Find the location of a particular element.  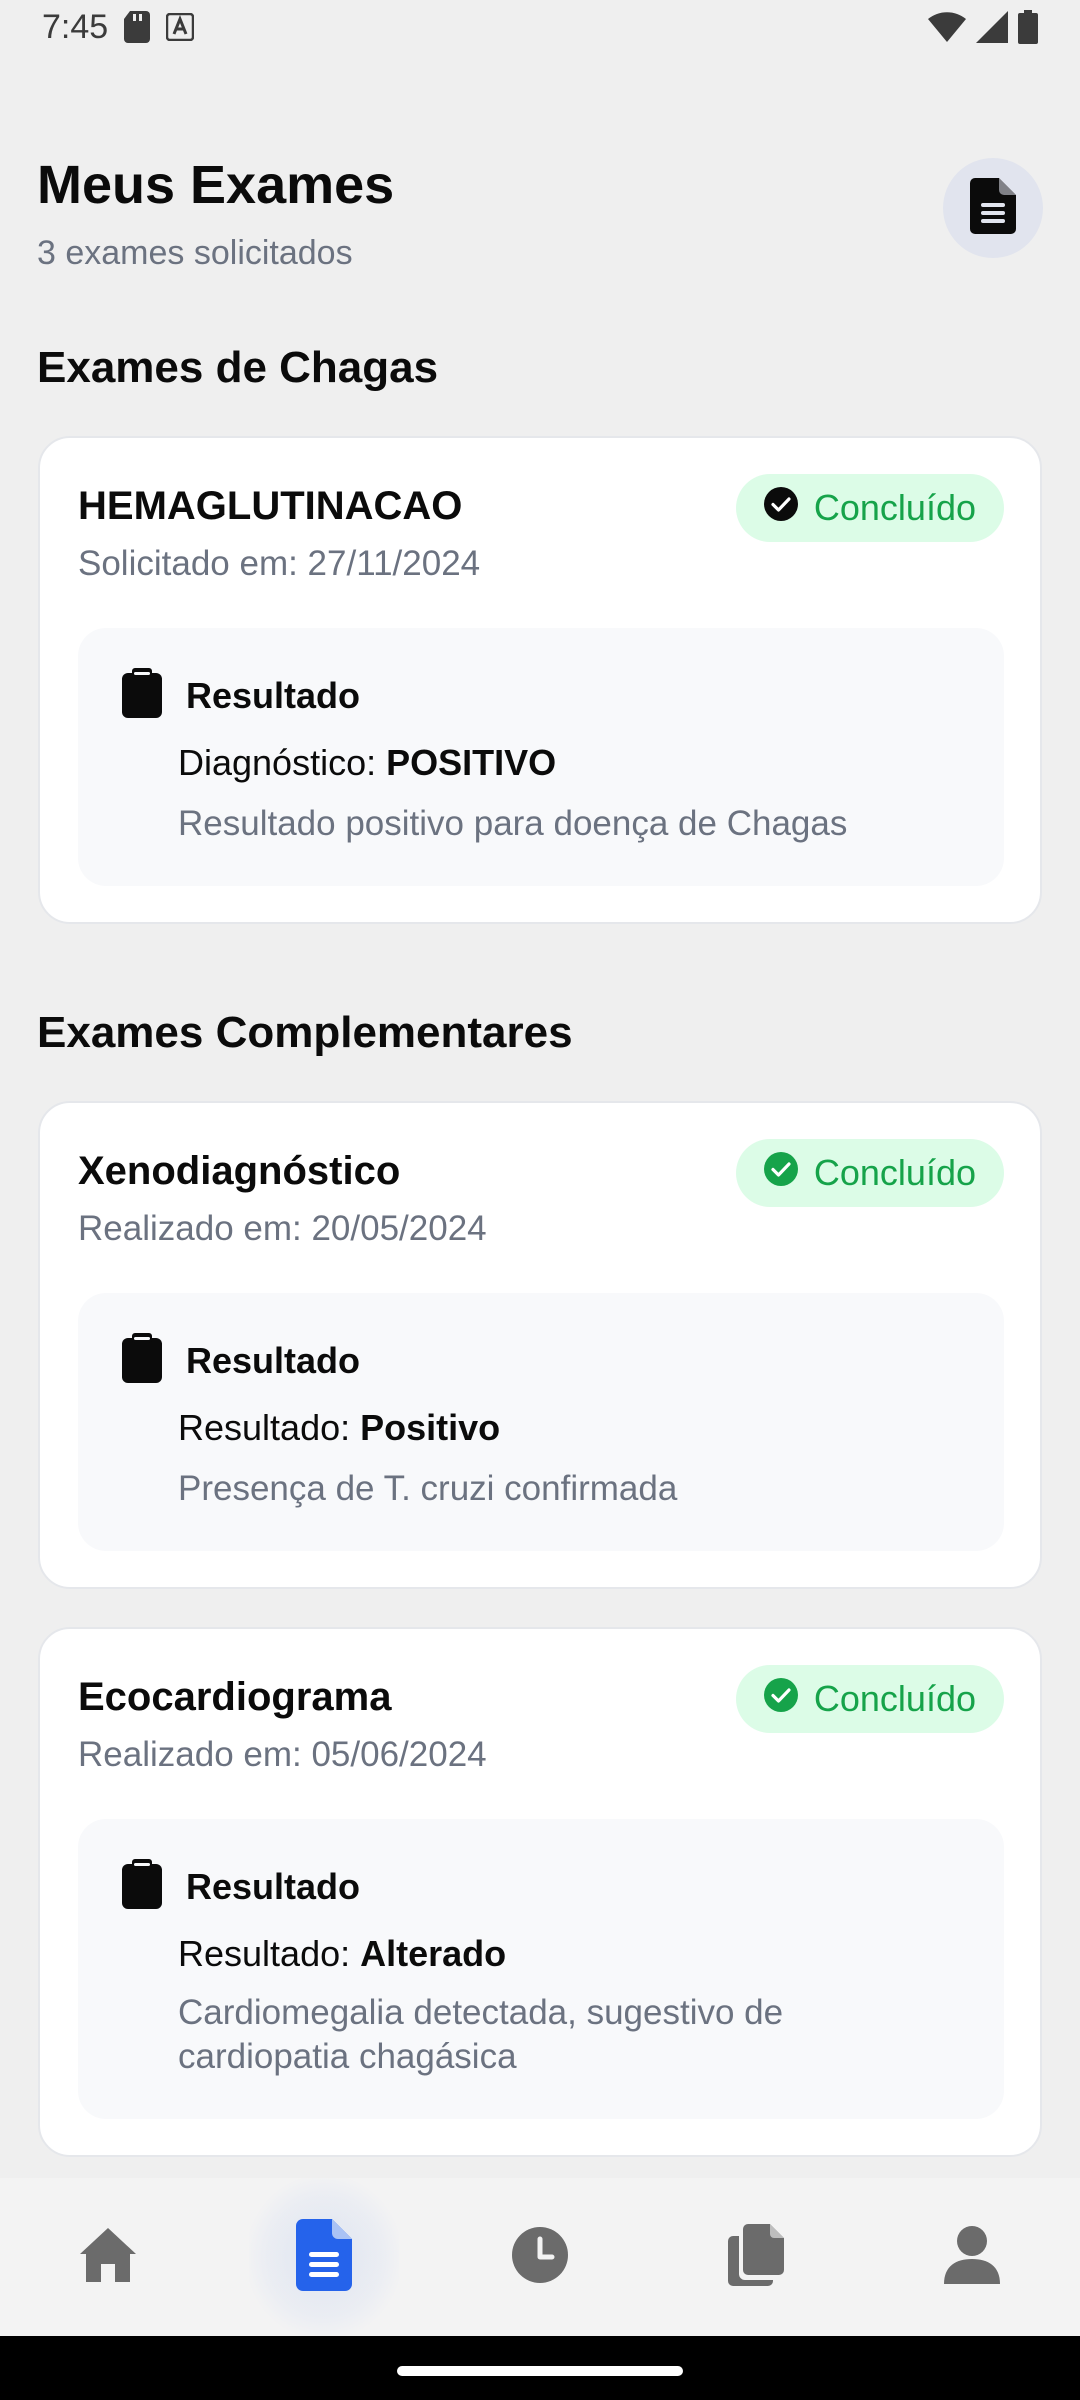

files-icon is located at coordinates (756, 2257).